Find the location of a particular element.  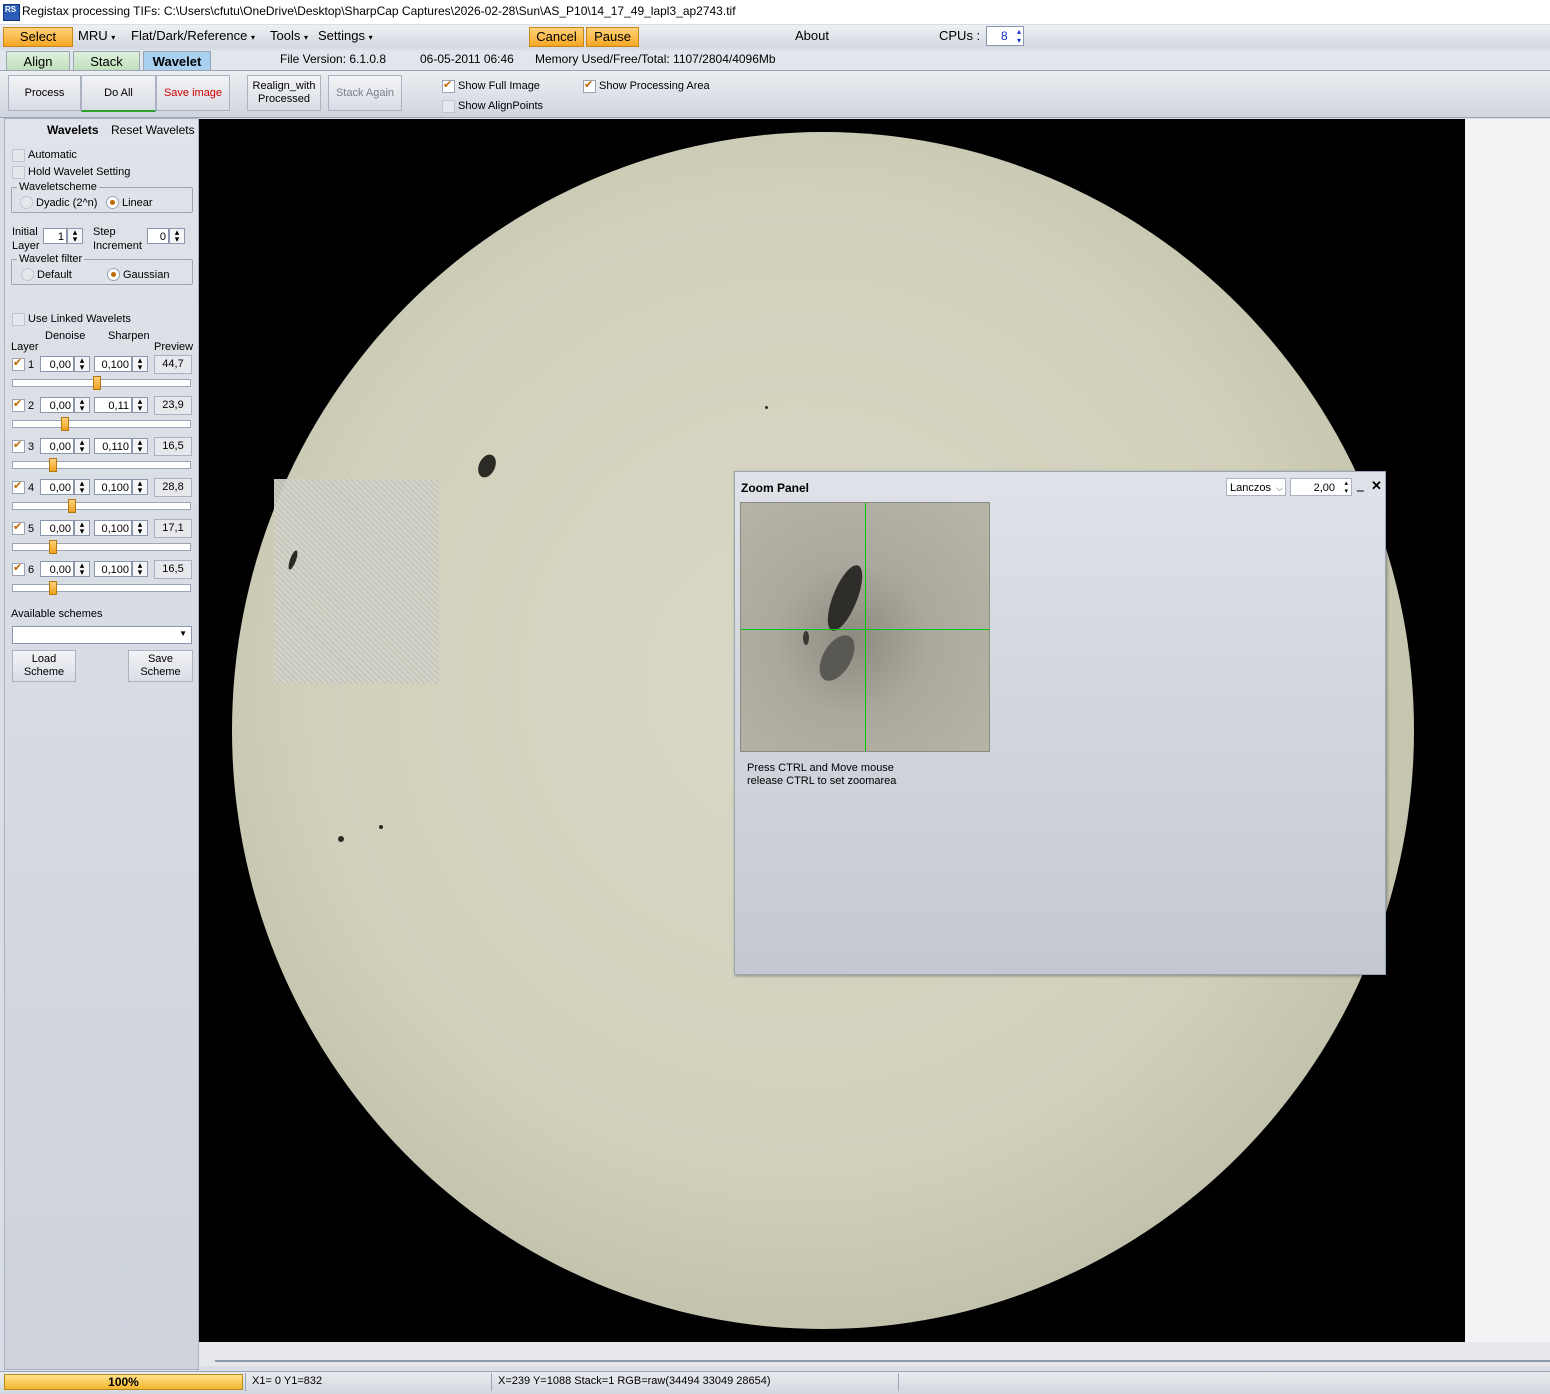

reset-wavelets-button: Reset Wavelets is located at coordinates (153, 130).